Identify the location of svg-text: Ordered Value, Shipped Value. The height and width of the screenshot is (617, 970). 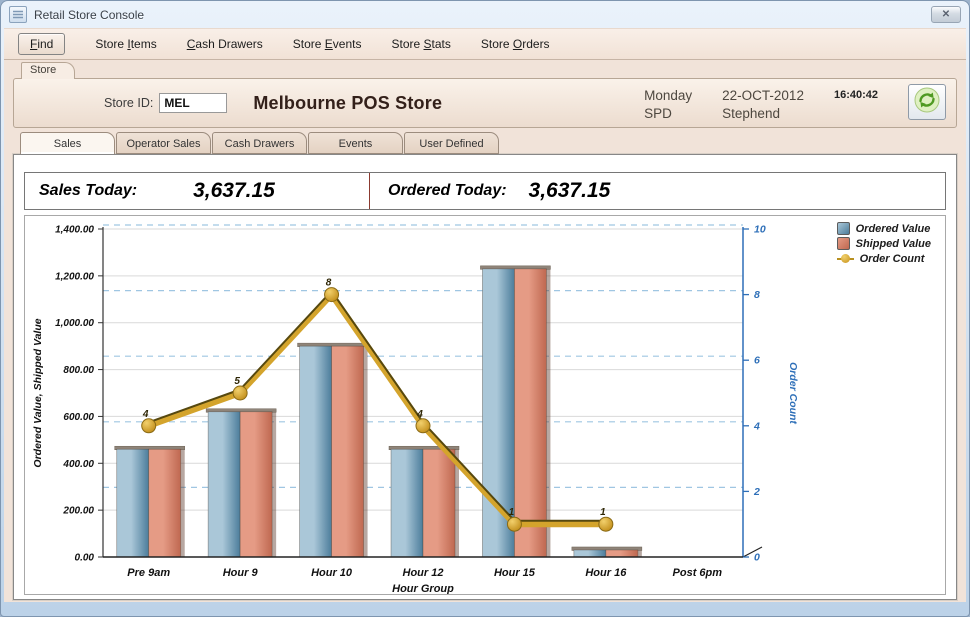
(38, 392).